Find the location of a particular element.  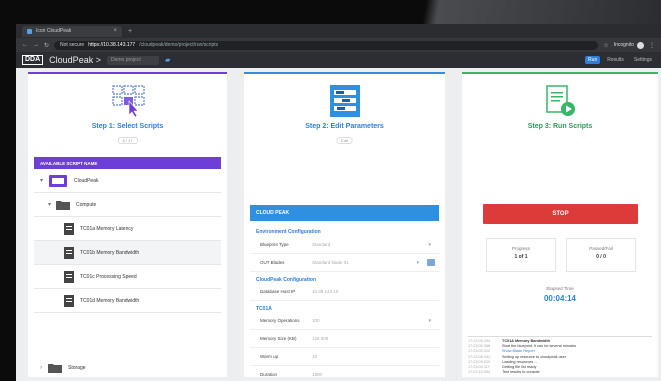

blade-action-button is located at coordinates (431, 262).